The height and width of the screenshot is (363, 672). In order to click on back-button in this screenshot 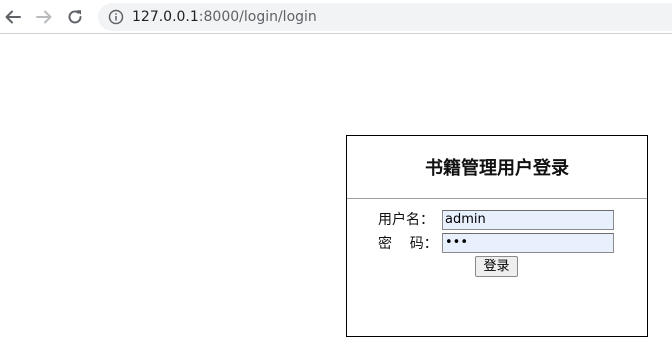, I will do `click(13, 17)`.